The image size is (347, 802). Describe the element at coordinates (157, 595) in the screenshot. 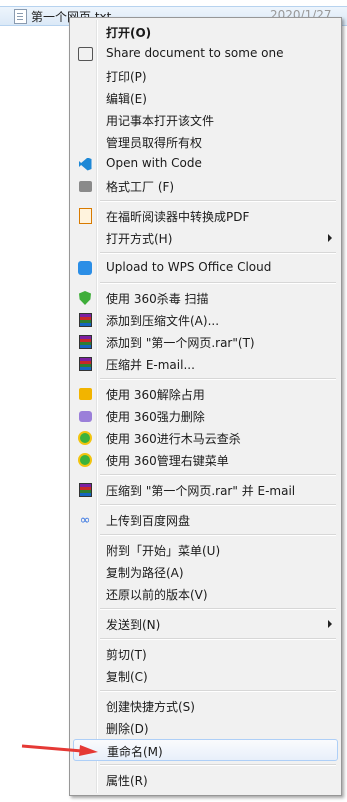

I see `menu-item-label: 还原以前的版本(V)` at that location.